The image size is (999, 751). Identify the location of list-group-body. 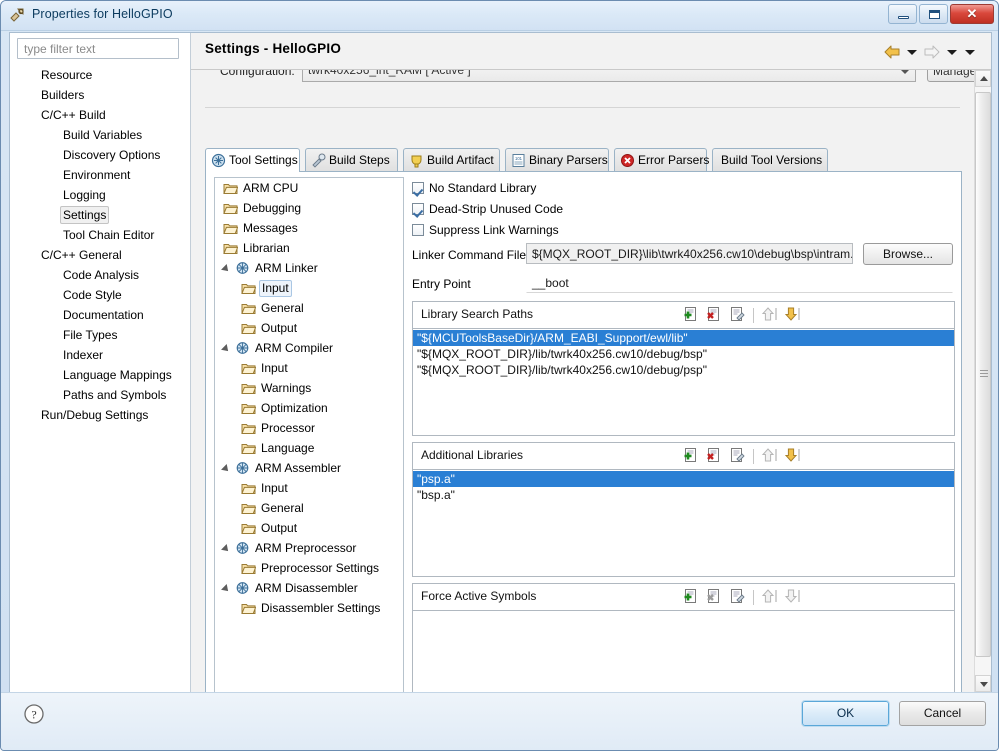
(683, 611).